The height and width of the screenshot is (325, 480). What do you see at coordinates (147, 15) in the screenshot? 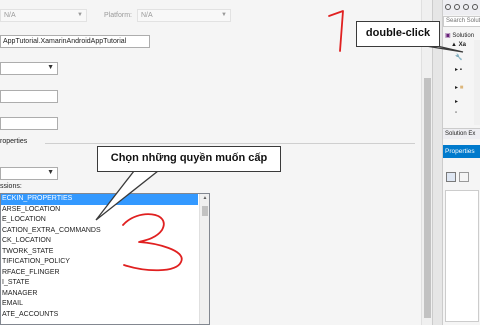
I see `platform-value: N/A` at bounding box center [147, 15].